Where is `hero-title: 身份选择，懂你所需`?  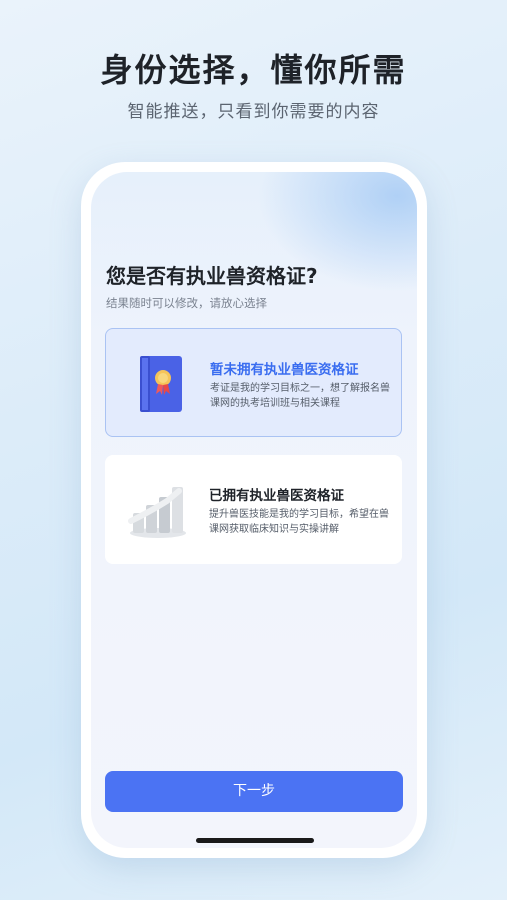 hero-title: 身份选择，懂你所需 is located at coordinates (253, 70).